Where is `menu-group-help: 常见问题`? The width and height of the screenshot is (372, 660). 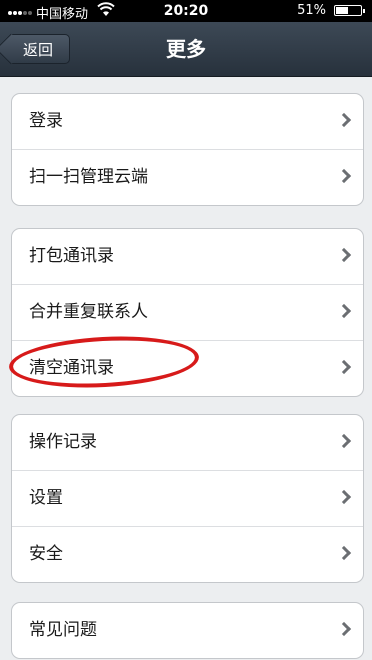
menu-group-help: 常见问题 is located at coordinates (187, 630).